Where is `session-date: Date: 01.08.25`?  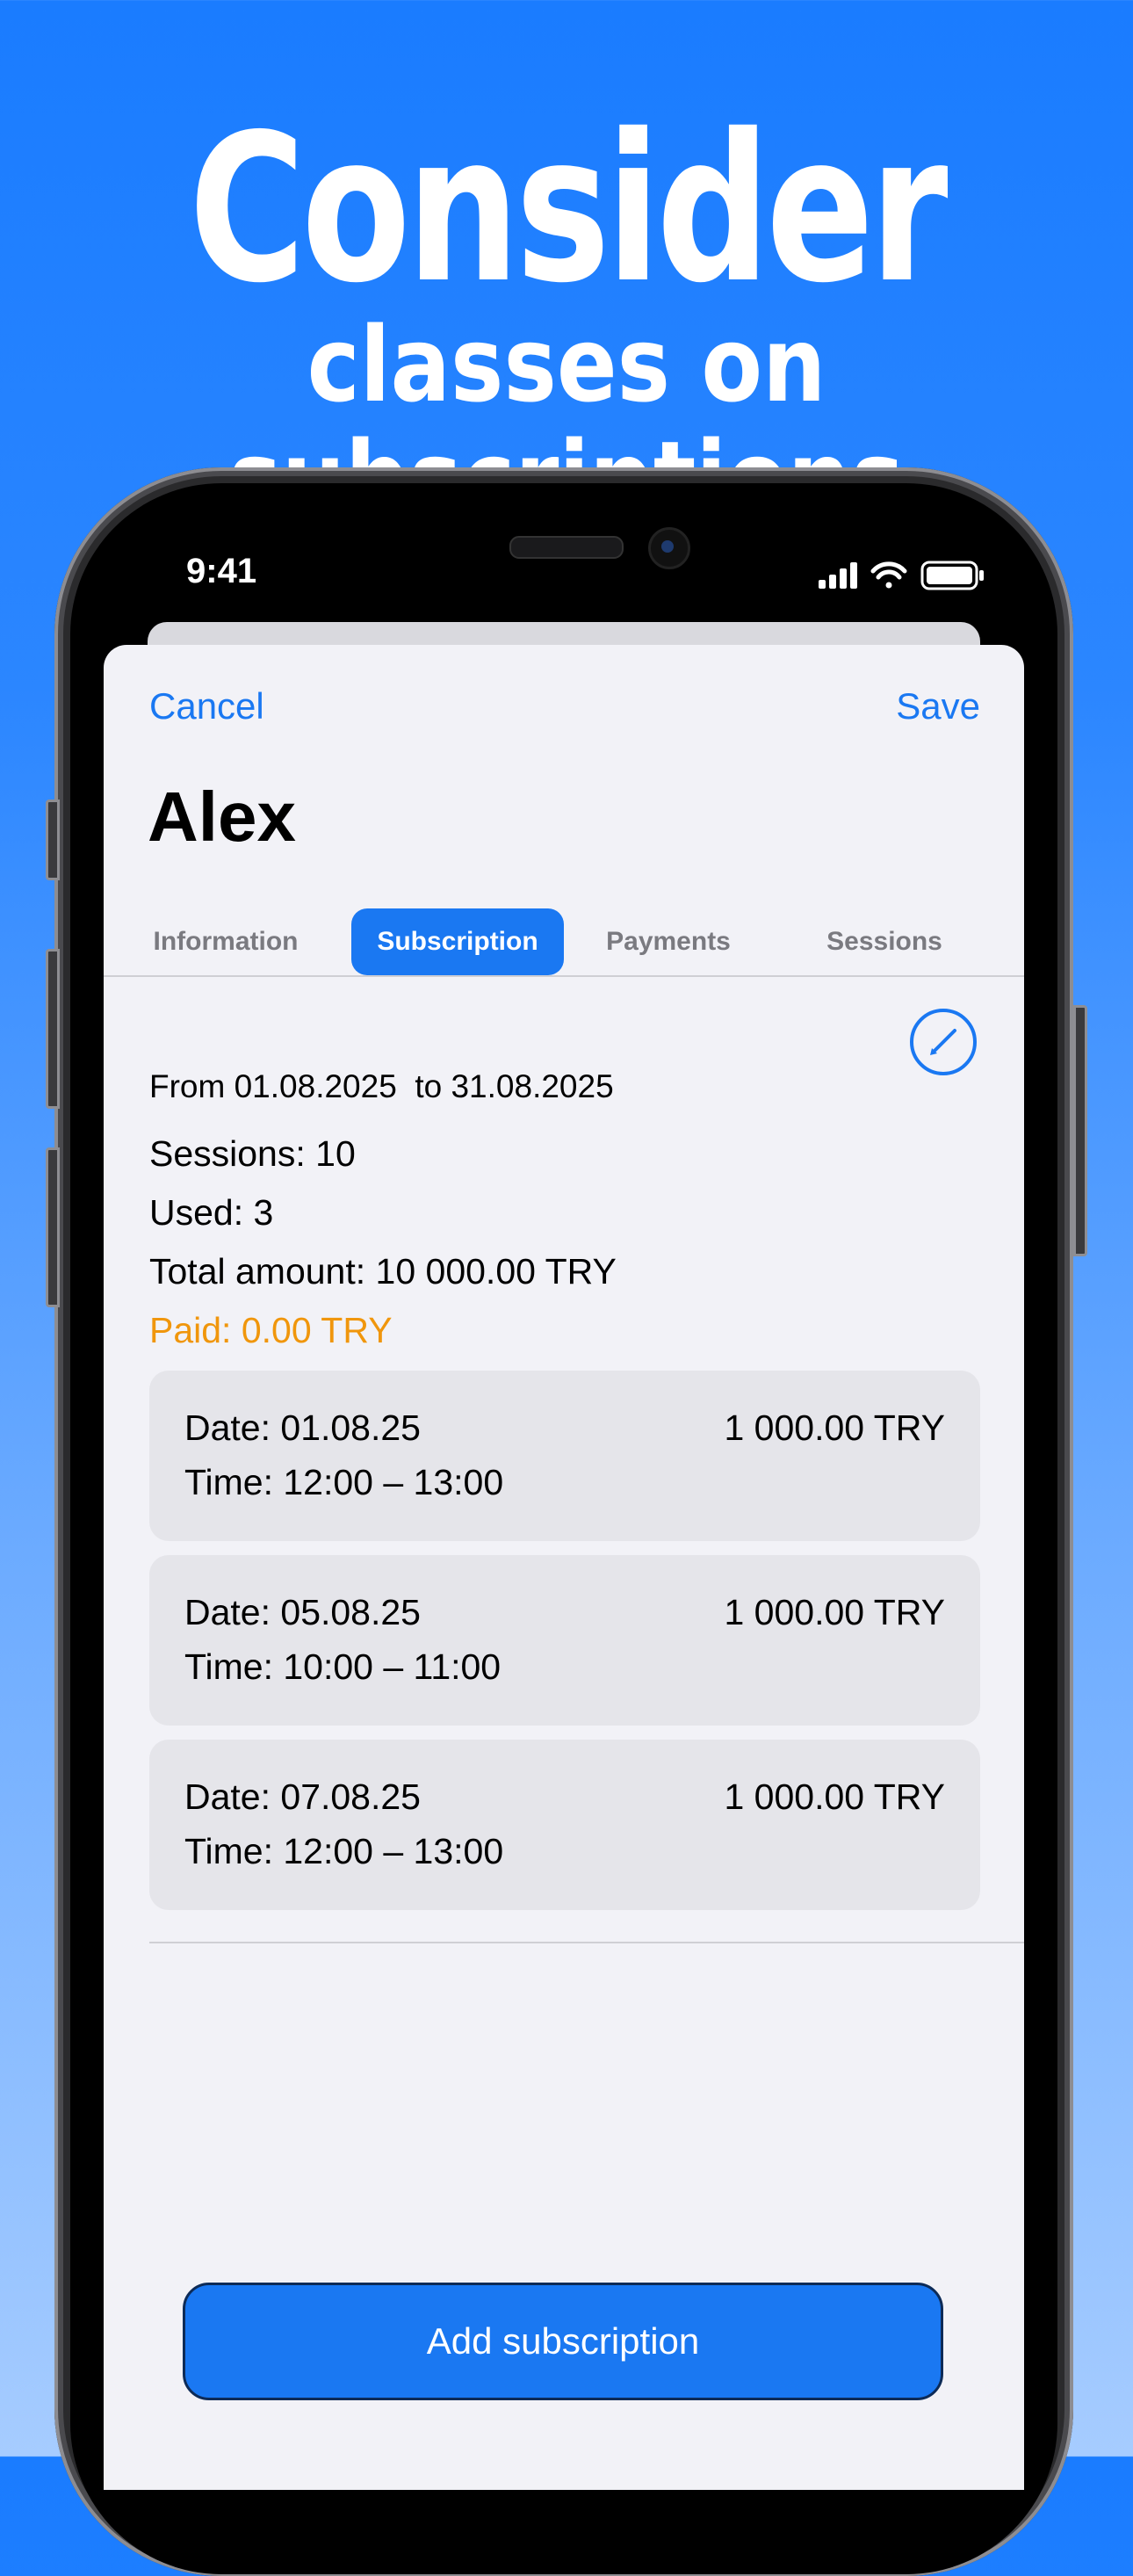 session-date: Date: 01.08.25 is located at coordinates (303, 1427).